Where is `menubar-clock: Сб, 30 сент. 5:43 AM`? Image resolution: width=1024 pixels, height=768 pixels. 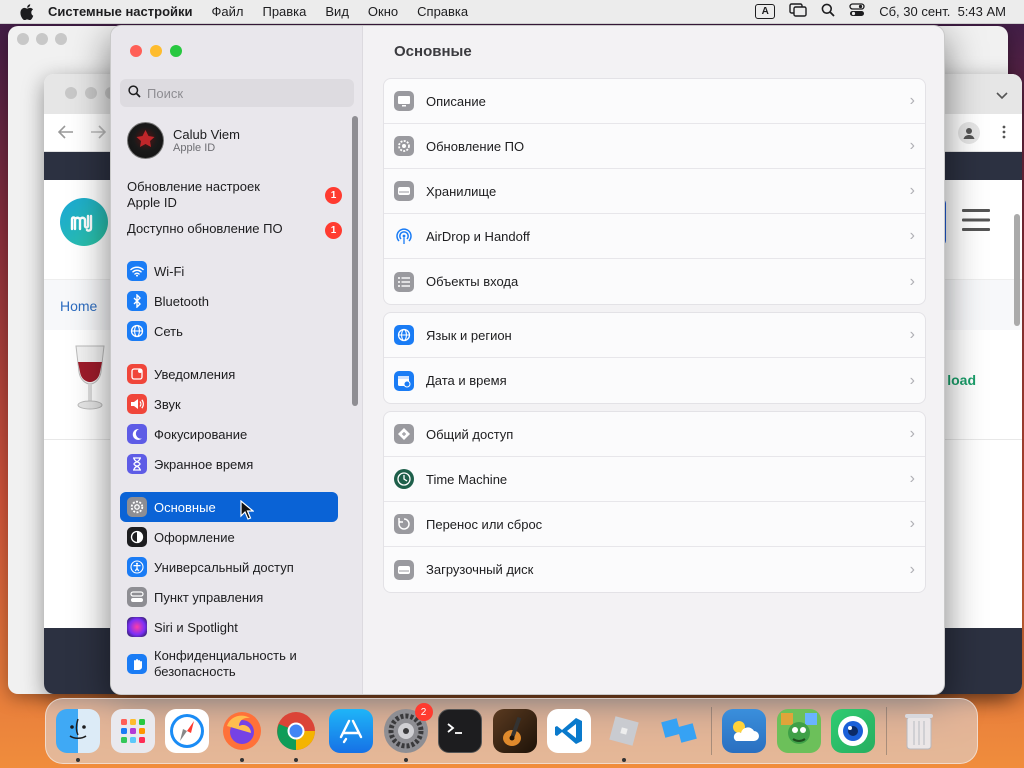 menubar-clock: Сб, 30 сент. 5:43 AM is located at coordinates (942, 11).